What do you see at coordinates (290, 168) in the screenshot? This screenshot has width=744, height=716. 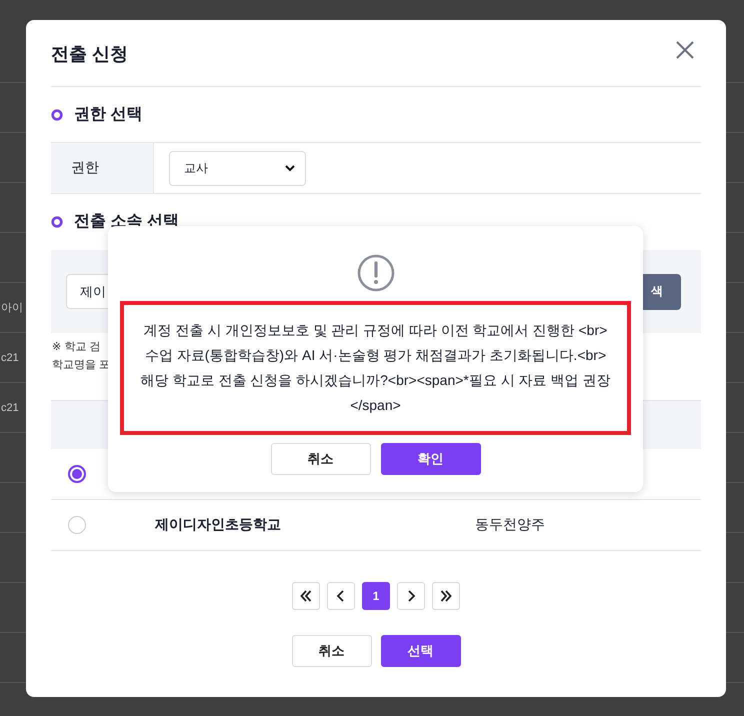 I see `chevron-down-icon` at bounding box center [290, 168].